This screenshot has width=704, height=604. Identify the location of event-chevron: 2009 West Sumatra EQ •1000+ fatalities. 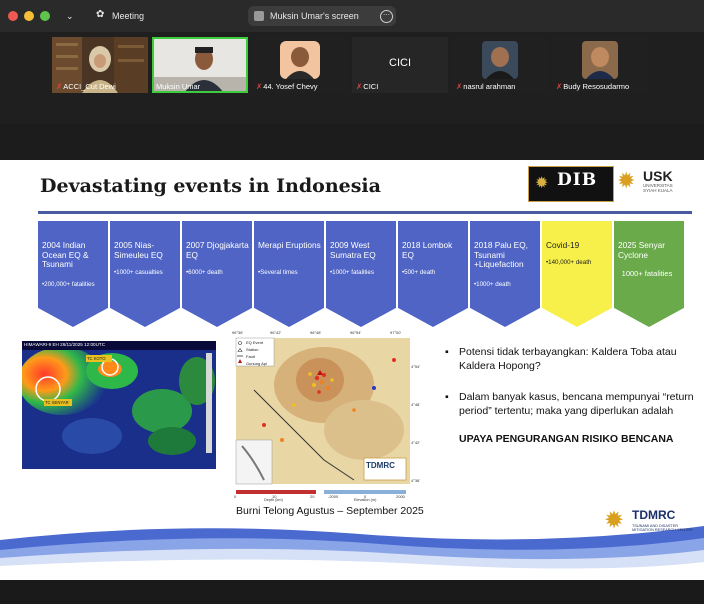
(361, 274).